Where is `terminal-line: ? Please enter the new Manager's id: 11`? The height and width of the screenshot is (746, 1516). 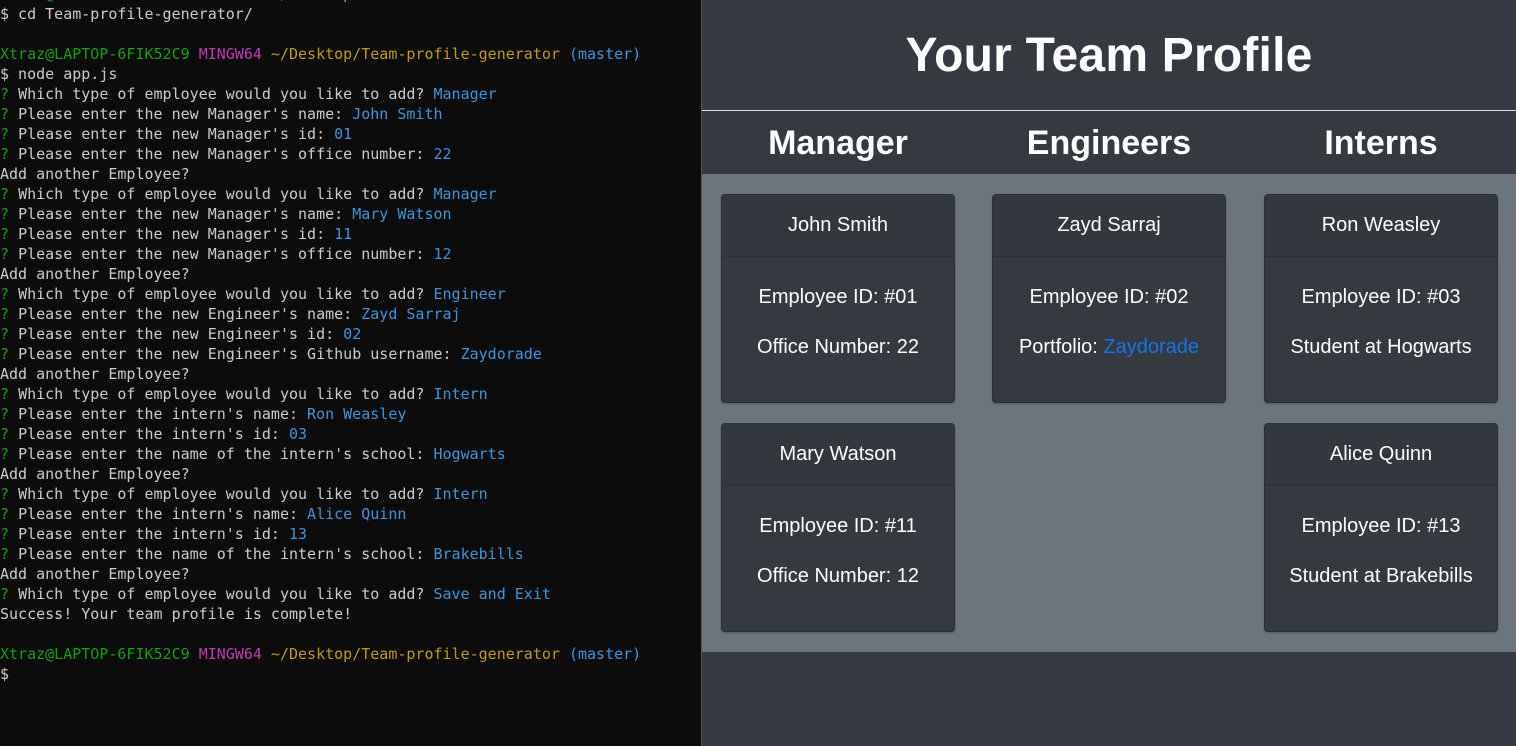 terminal-line: ? Please enter the new Manager's id: 11 is located at coordinates (350, 234).